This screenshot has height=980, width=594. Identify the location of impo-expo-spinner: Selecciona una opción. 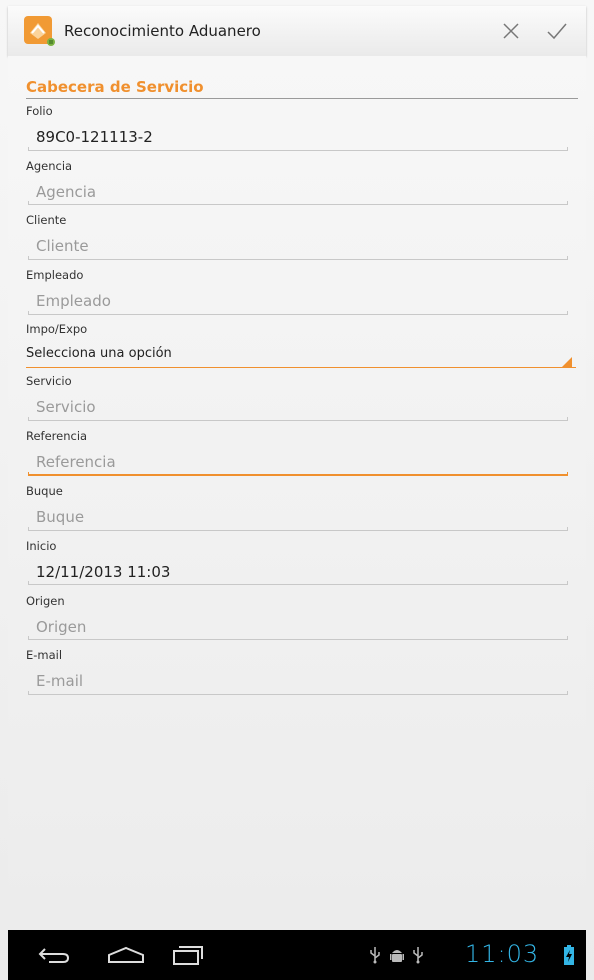
(99, 353).